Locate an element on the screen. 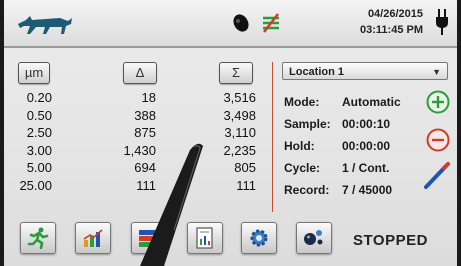 The width and height of the screenshot is (461, 266). delta-cell: 388 is located at coordinates (145, 115).